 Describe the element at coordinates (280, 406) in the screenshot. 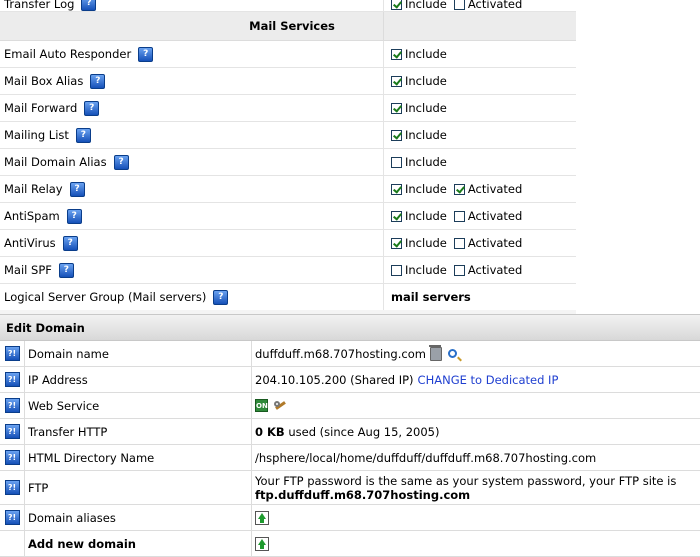

I see `wrench-icon` at that location.